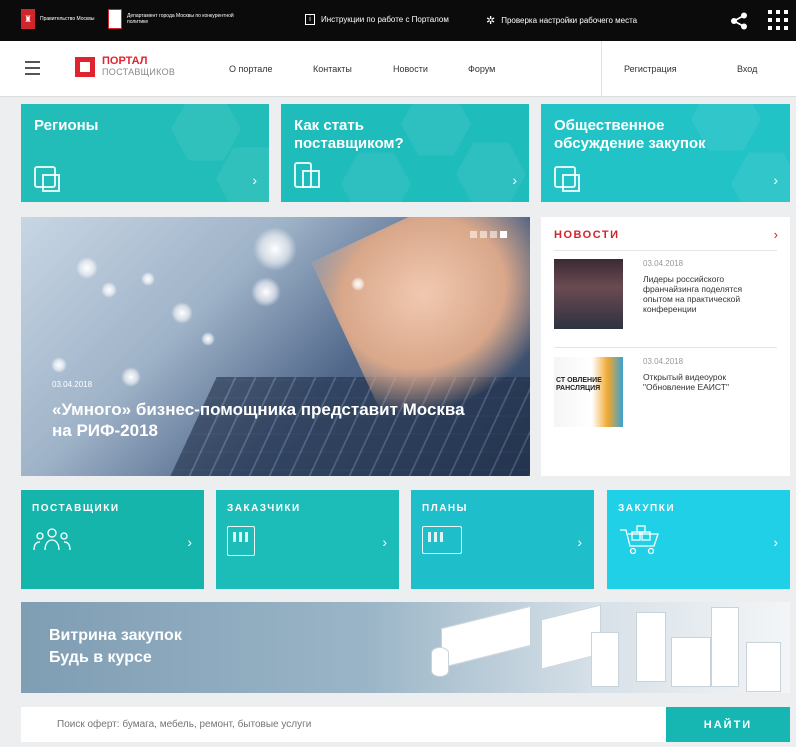 The width and height of the screenshot is (796, 747). What do you see at coordinates (47, 179) in the screenshot?
I see `regions-icon` at bounding box center [47, 179].